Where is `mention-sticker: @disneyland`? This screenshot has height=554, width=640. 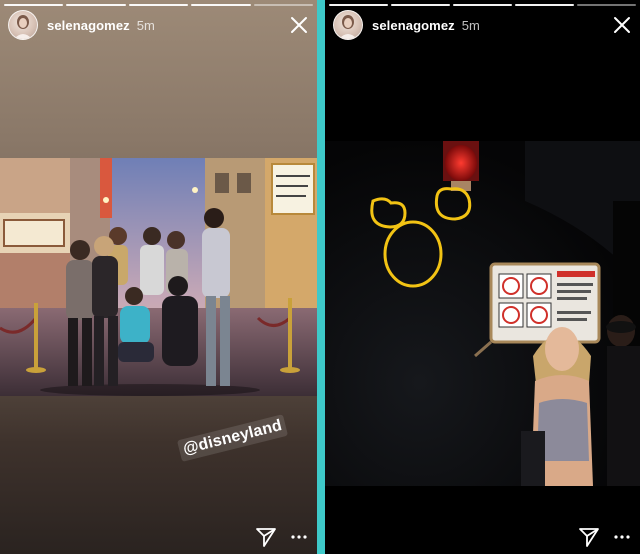 mention-sticker: @disneyland is located at coordinates (232, 438).